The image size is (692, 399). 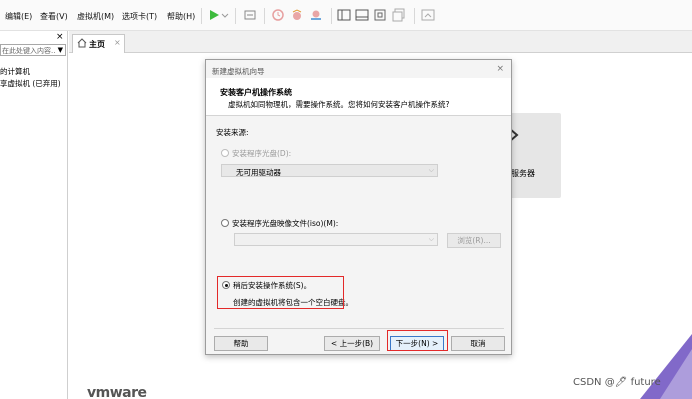 What do you see at coordinates (362, 15) in the screenshot?
I see `thumbnail-bar-icon` at bounding box center [362, 15].